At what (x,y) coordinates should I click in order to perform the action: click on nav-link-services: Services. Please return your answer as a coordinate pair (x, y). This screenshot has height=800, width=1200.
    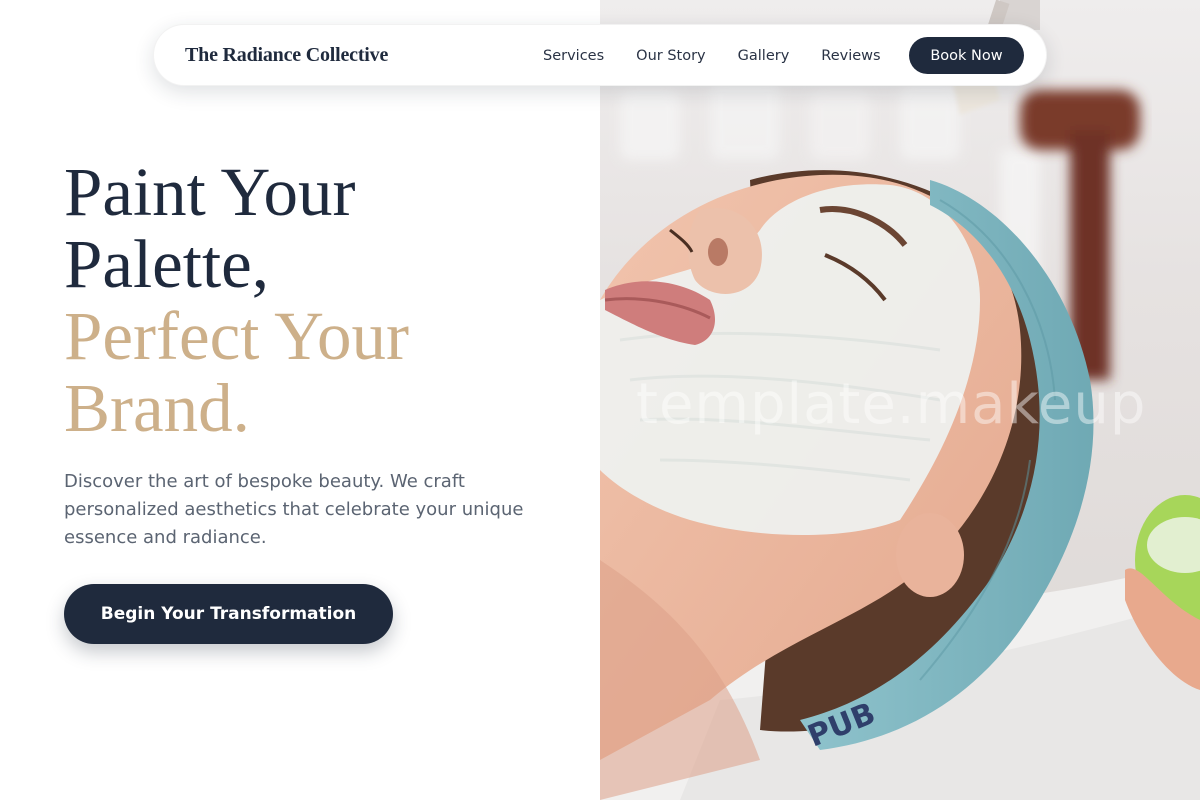
    Looking at the image, I should click on (573, 56).